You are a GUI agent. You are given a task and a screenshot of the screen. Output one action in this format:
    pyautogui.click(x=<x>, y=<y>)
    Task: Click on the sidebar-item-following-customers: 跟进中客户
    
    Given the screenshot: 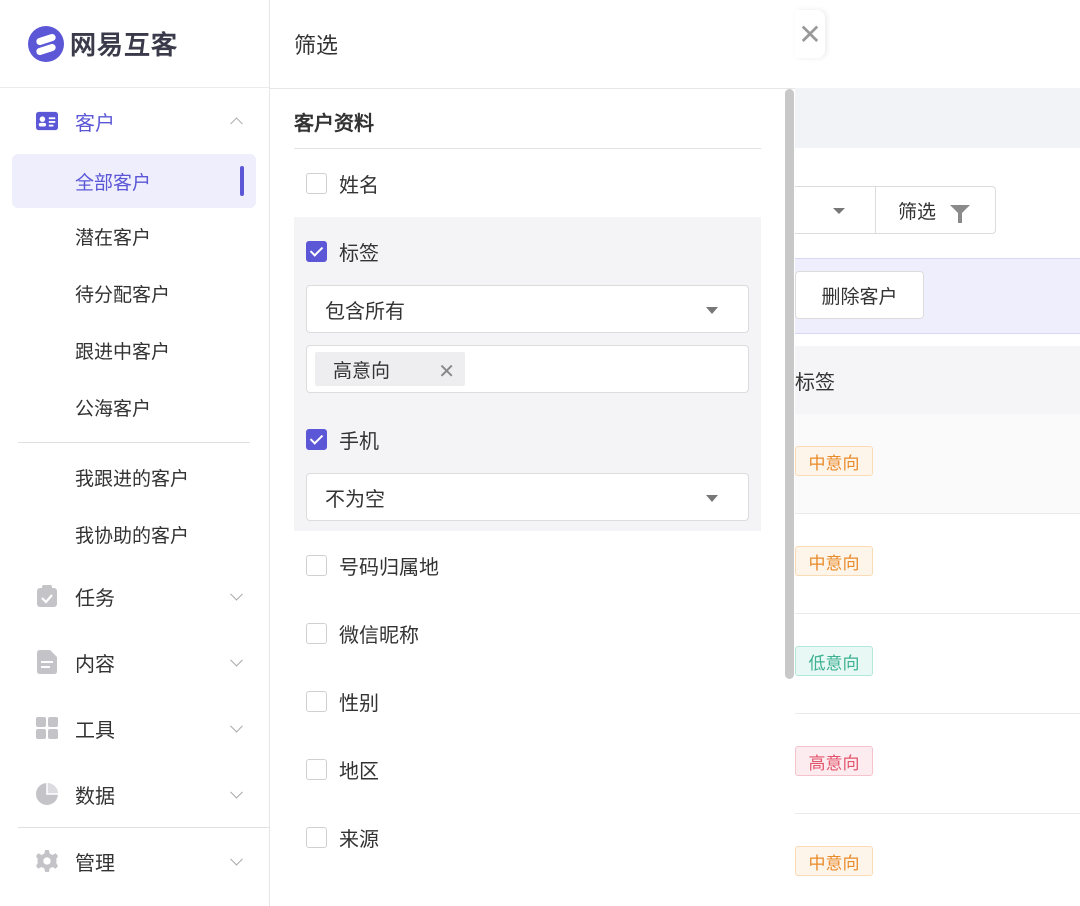 What is the action you would take?
    pyautogui.click(x=134, y=350)
    